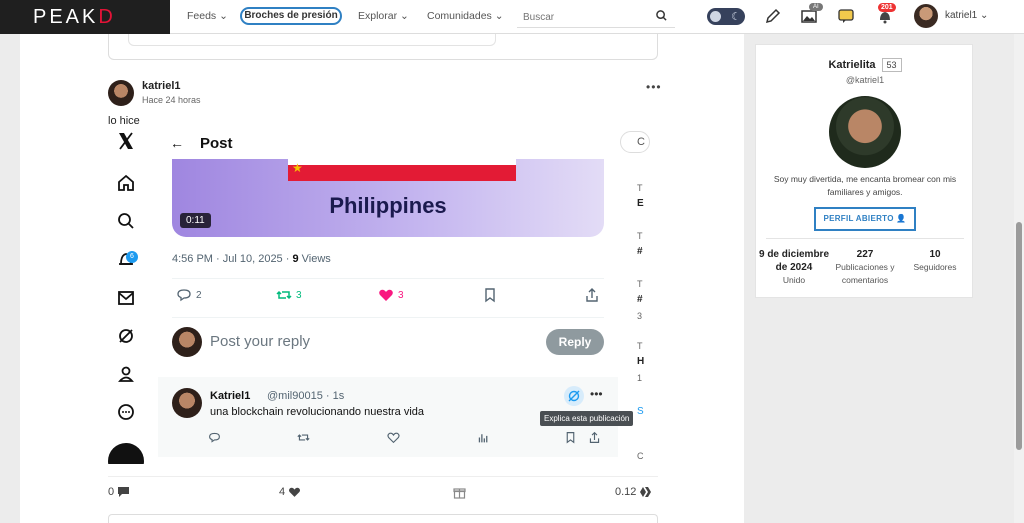 The width and height of the screenshot is (1024, 523). What do you see at coordinates (126, 298) in the screenshot?
I see `mail-icon` at bounding box center [126, 298].